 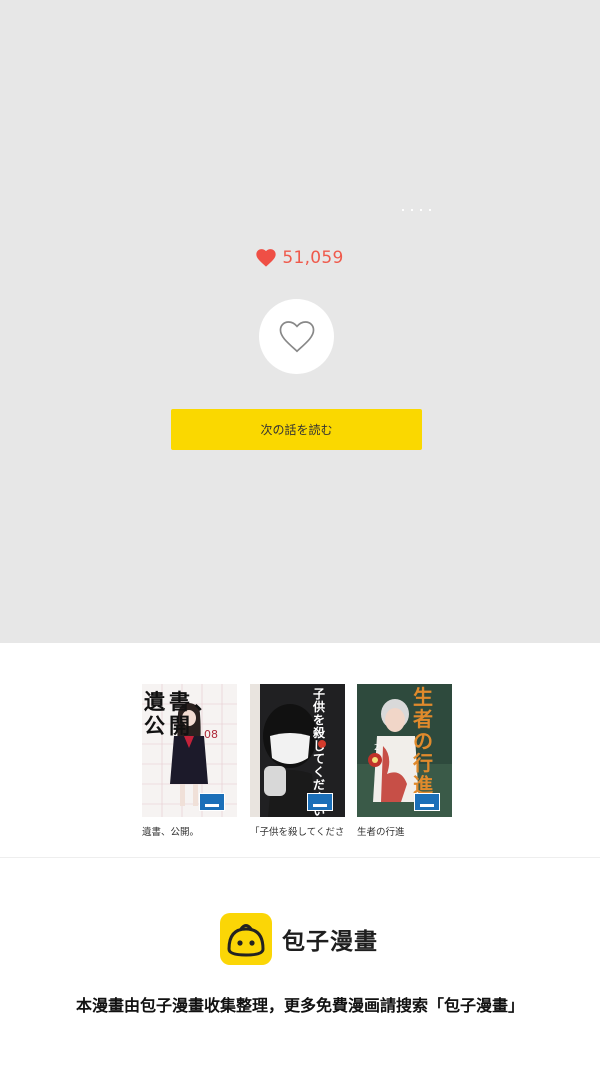 I want to click on like-count: 51,059, so click(x=313, y=258).